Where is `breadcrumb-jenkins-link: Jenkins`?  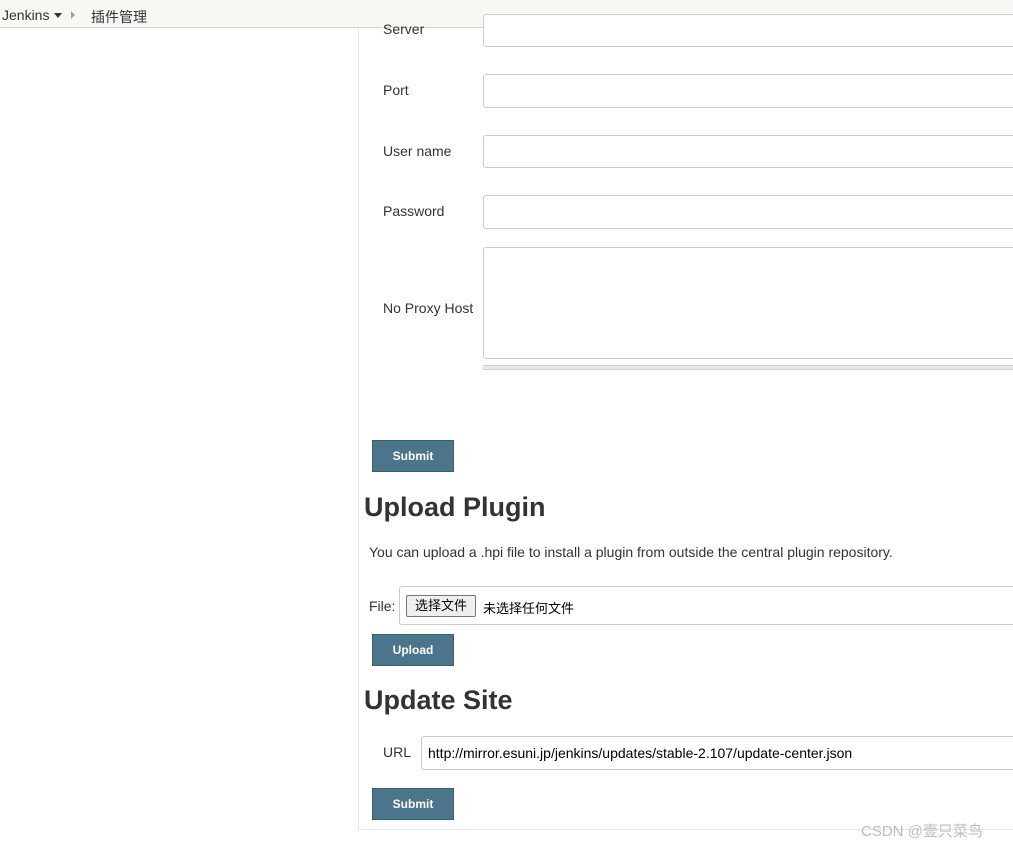
breadcrumb-jenkins-link: Jenkins is located at coordinates (25, 15).